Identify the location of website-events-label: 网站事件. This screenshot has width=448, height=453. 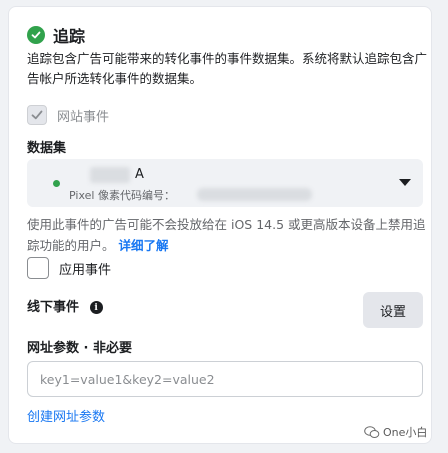
(83, 117).